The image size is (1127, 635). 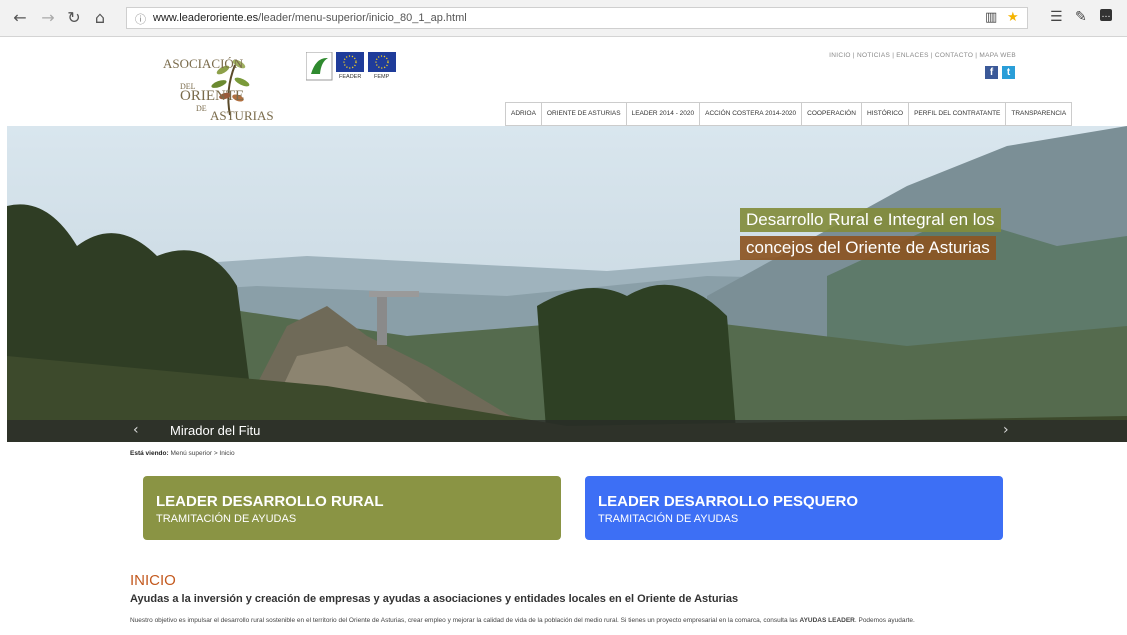 What do you see at coordinates (1013, 17) in the screenshot?
I see `favorite-star-icon: ★` at bounding box center [1013, 17].